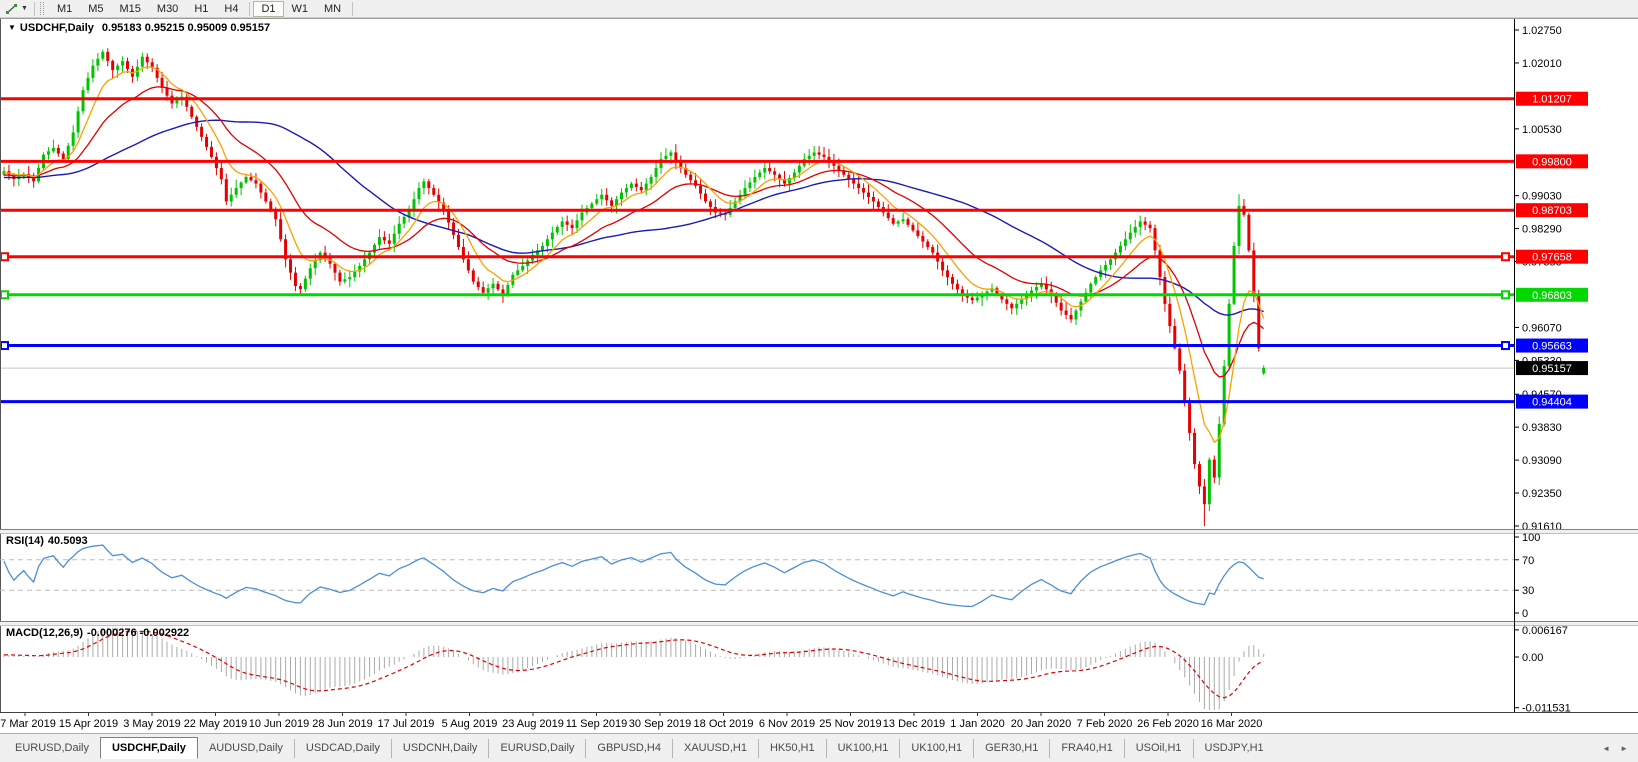  I want to click on timeframe-button-w1: W1, so click(300, 9).